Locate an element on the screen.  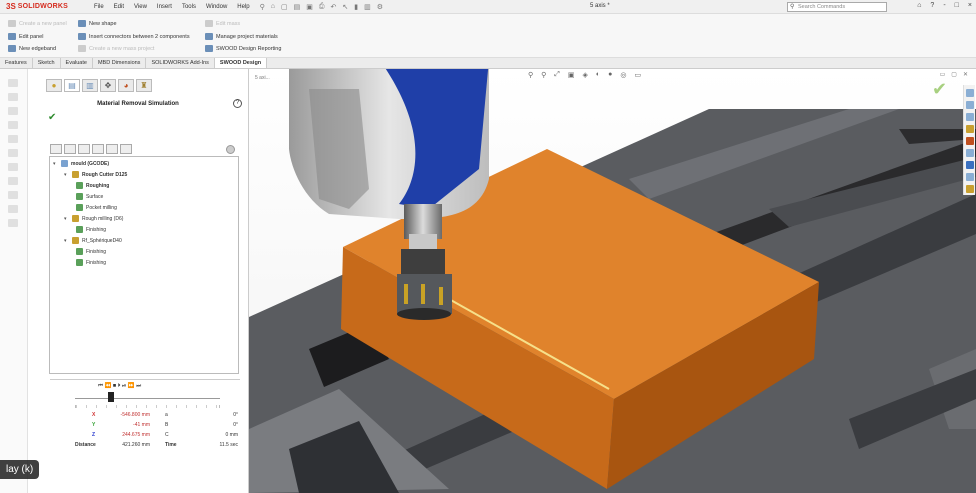
maximize-button: □ is located at coordinates (957, 5).